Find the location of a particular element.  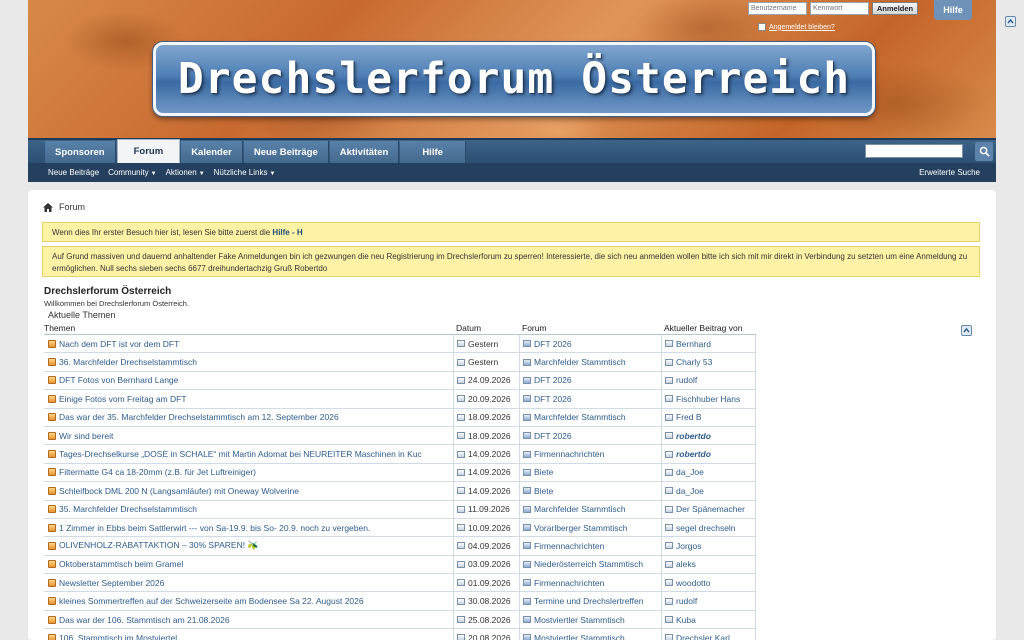

user-cell: rudolf is located at coordinates (708, 381).